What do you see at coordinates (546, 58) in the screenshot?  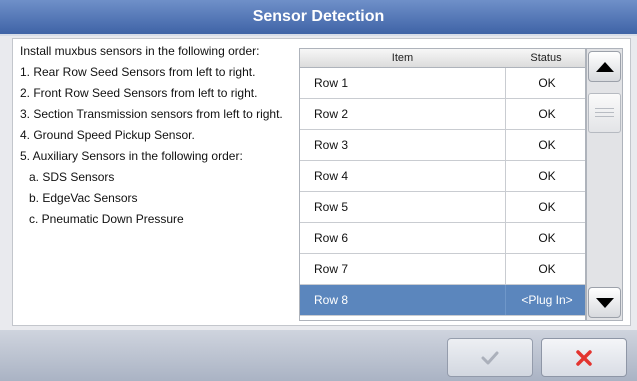 I see `column-header-status: Status` at bounding box center [546, 58].